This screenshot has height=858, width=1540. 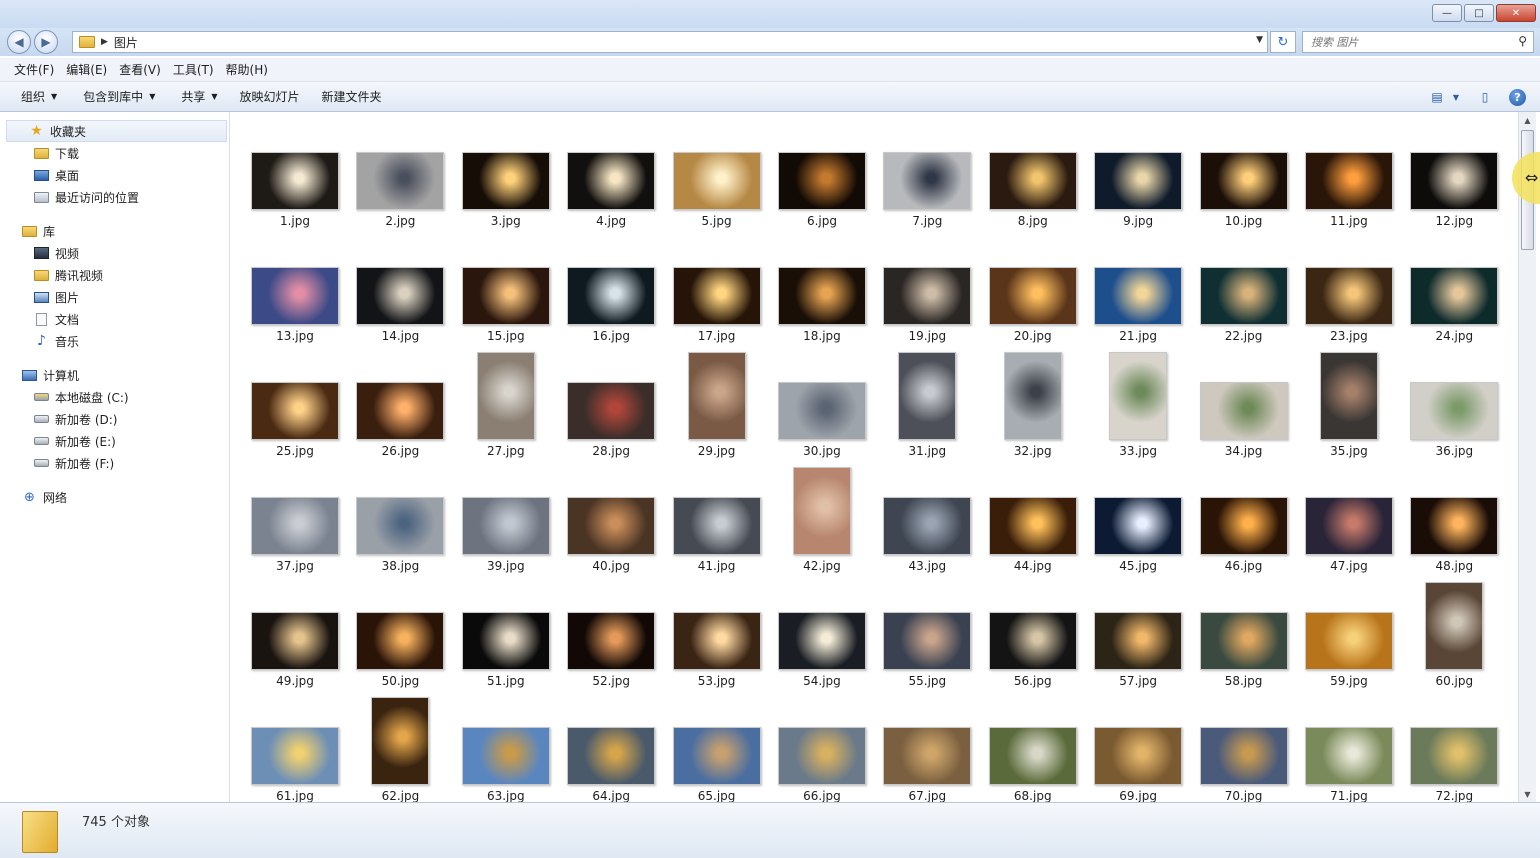 What do you see at coordinates (1456, 760) in the screenshot?
I see `file-item: 72.jpg` at bounding box center [1456, 760].